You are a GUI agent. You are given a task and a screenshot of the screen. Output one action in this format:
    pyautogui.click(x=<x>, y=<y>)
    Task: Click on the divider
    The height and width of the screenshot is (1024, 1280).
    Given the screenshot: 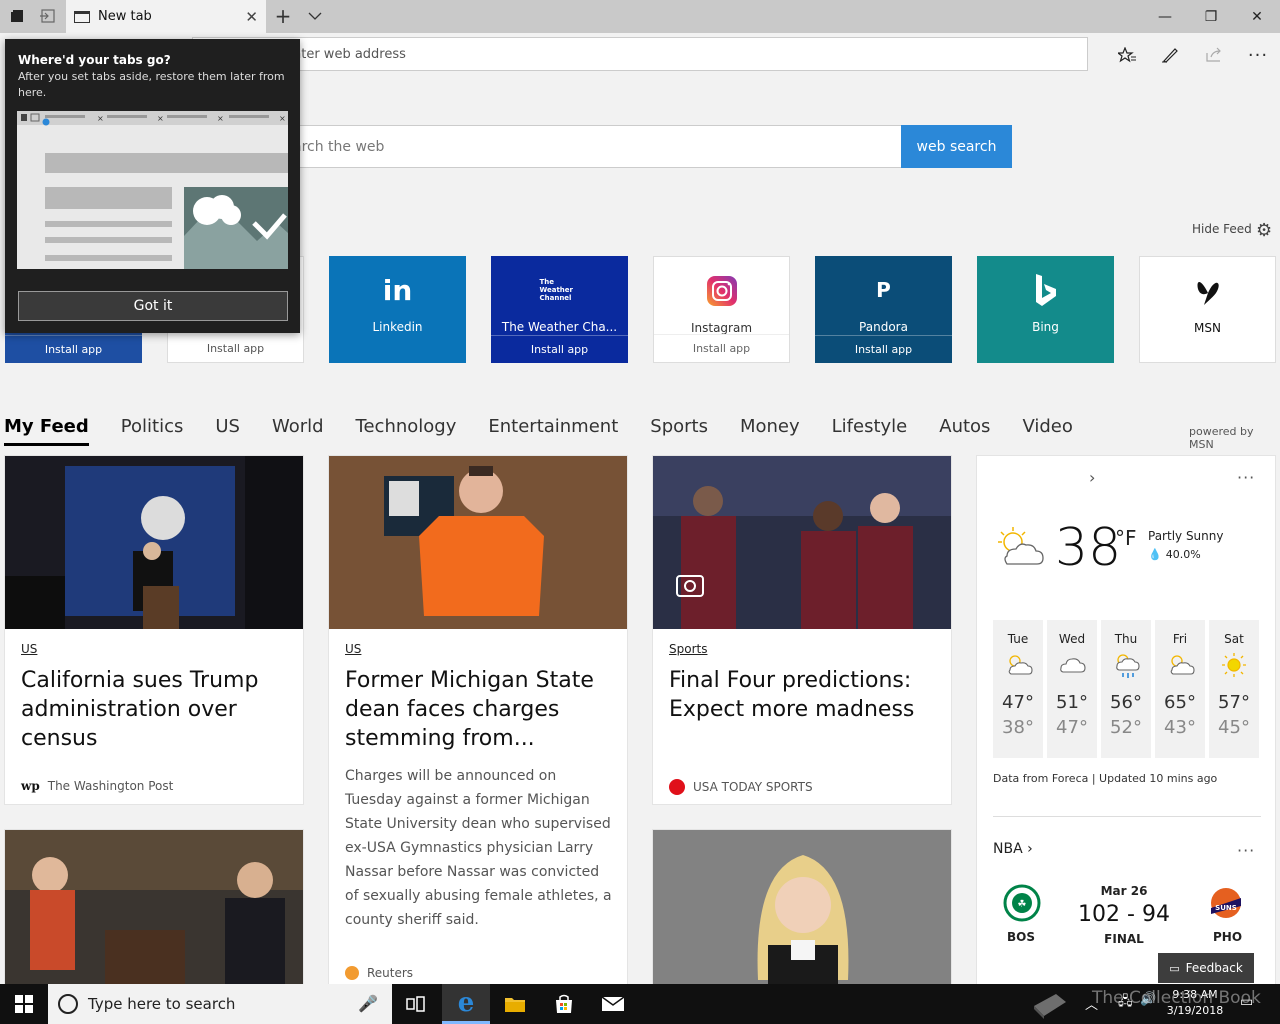 What is the action you would take?
    pyautogui.click(x=1127, y=816)
    